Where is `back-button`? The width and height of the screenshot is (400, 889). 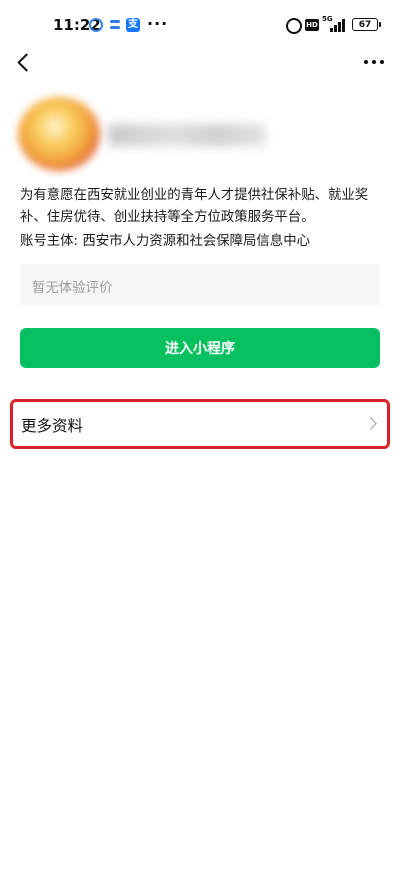
back-button is located at coordinates (25, 63).